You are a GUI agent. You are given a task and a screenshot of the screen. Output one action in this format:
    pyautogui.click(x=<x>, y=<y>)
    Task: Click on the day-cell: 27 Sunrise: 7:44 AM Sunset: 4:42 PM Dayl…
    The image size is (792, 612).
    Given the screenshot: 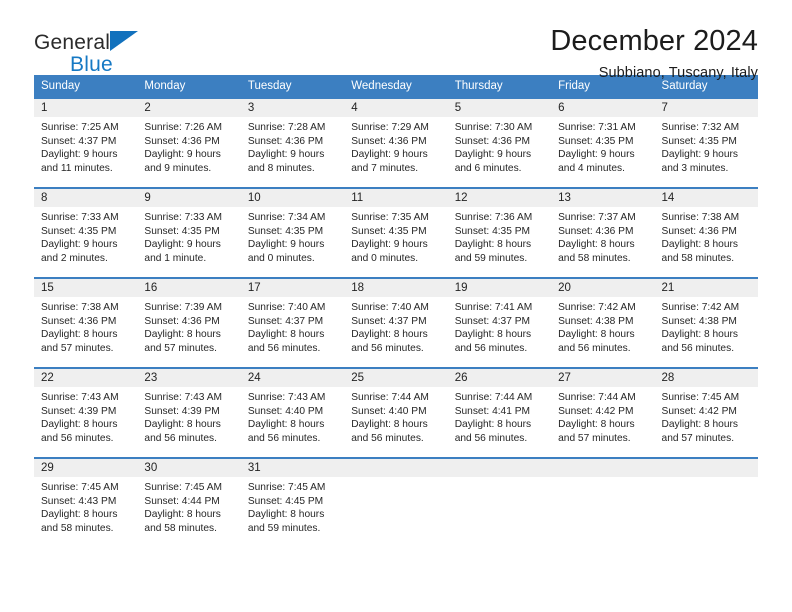 What is the action you would take?
    pyautogui.click(x=603, y=413)
    